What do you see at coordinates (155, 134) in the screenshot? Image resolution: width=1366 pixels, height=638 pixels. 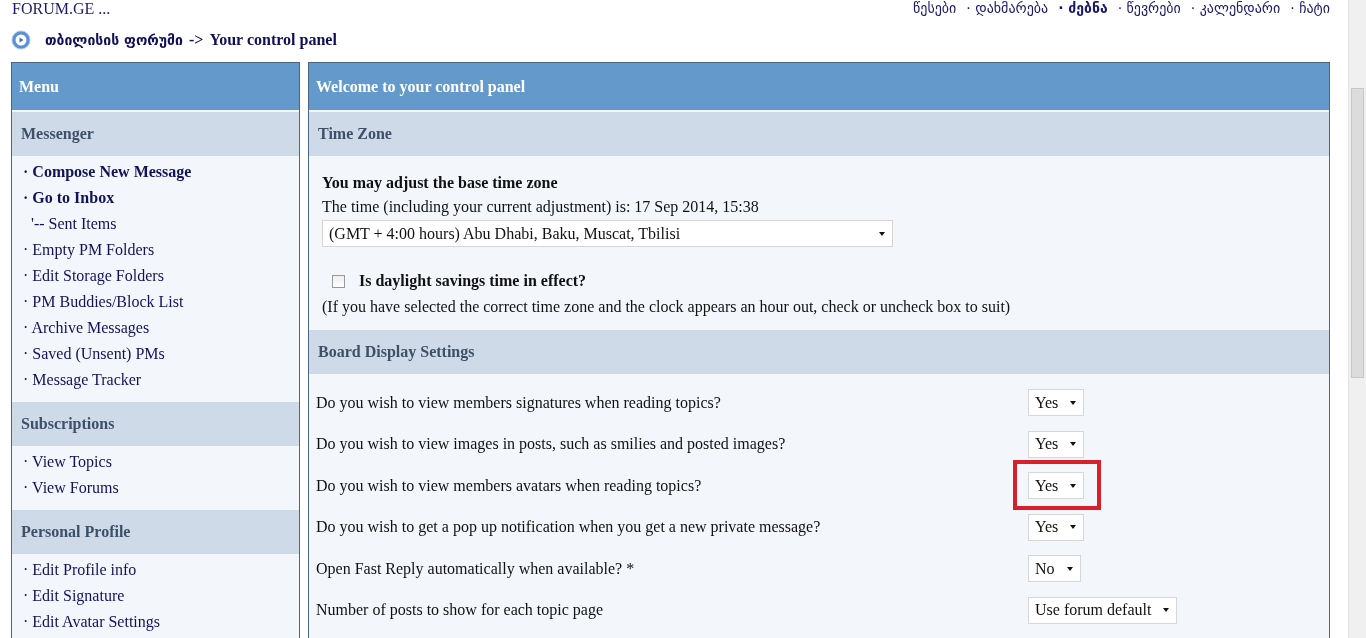 I see `section-heading: Messenger` at bounding box center [155, 134].